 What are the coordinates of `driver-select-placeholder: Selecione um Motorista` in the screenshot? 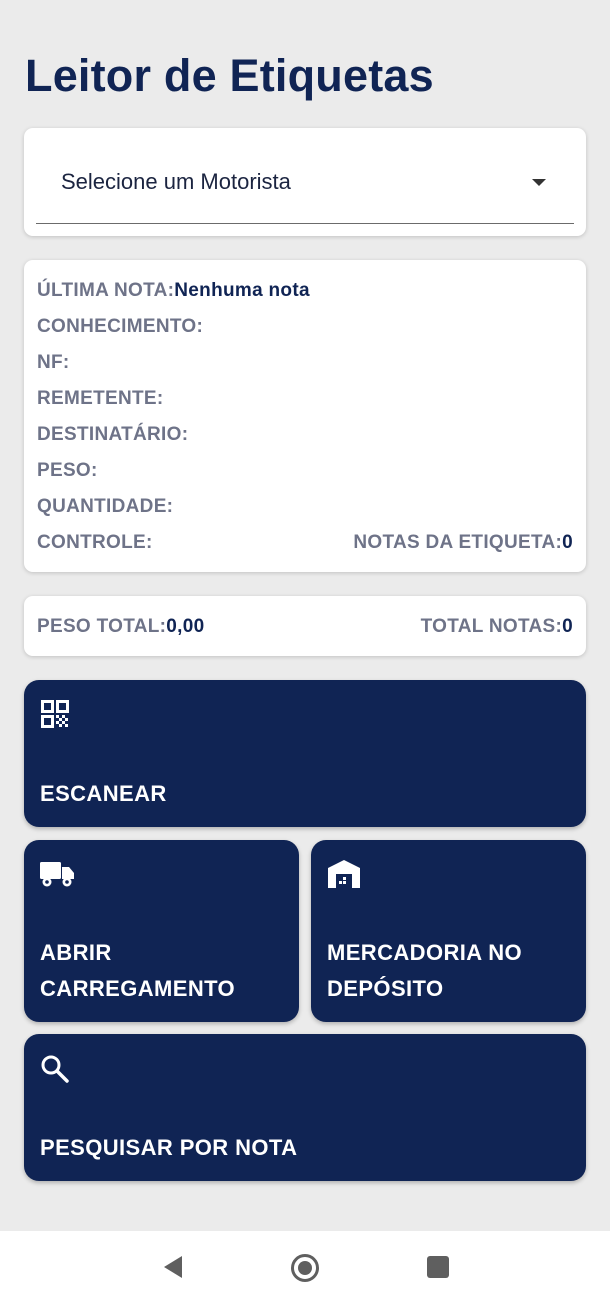 It's located at (176, 181).